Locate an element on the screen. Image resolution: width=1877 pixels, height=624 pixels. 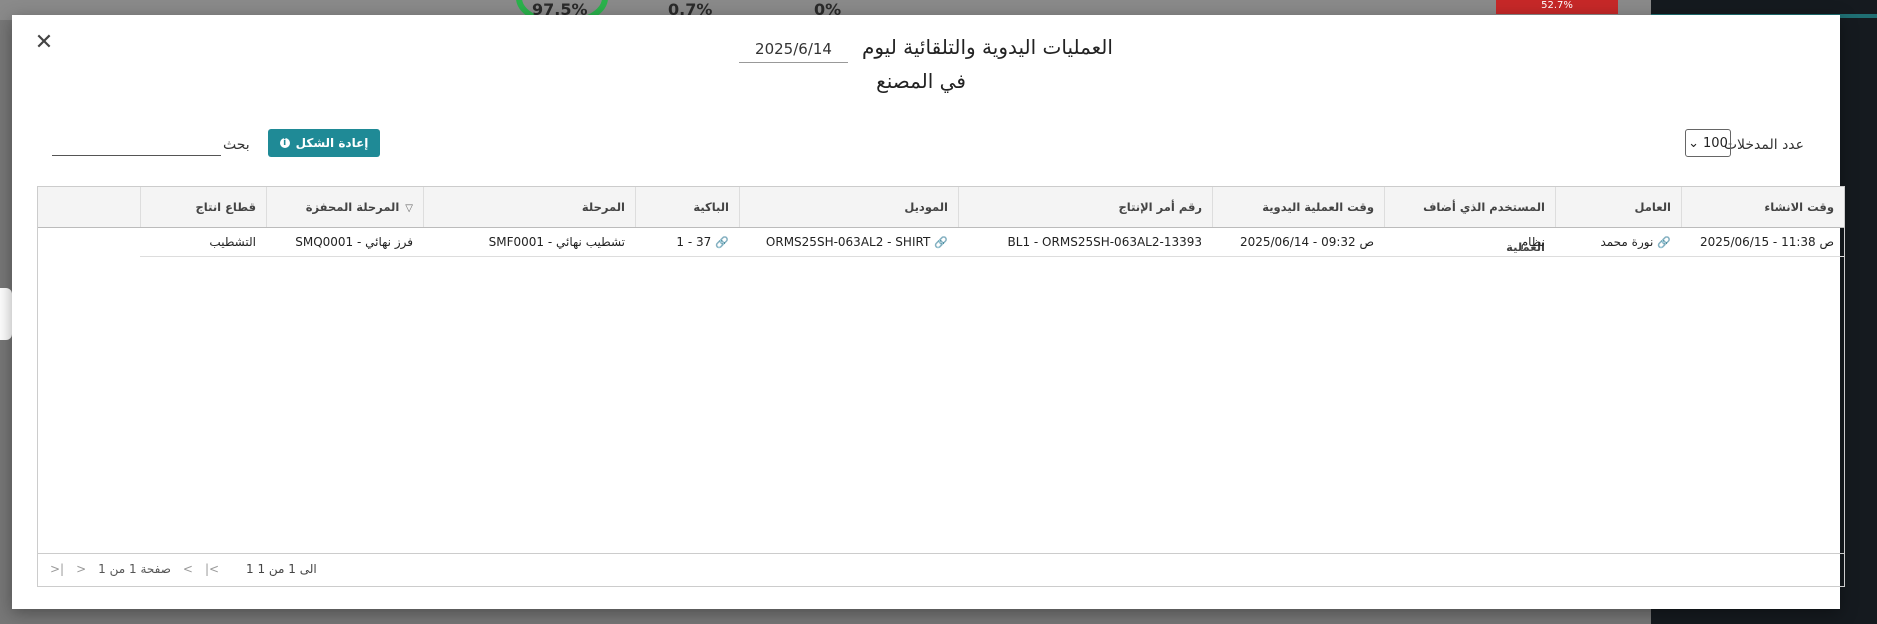
filter-icon: ▽ is located at coordinates (409, 209).